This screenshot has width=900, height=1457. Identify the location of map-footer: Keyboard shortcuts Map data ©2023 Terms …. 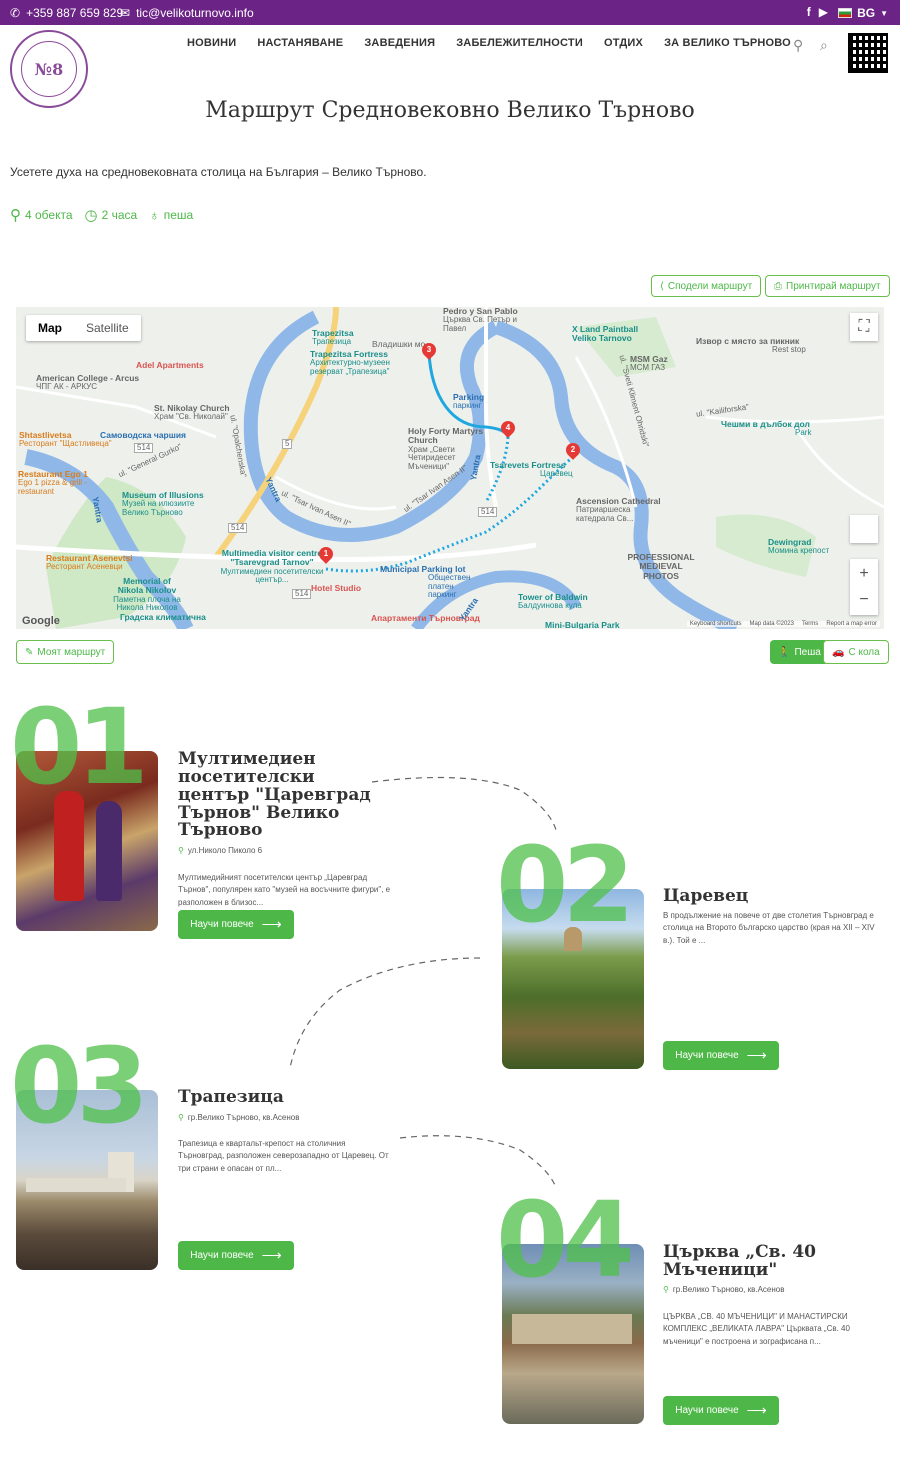
(783, 624).